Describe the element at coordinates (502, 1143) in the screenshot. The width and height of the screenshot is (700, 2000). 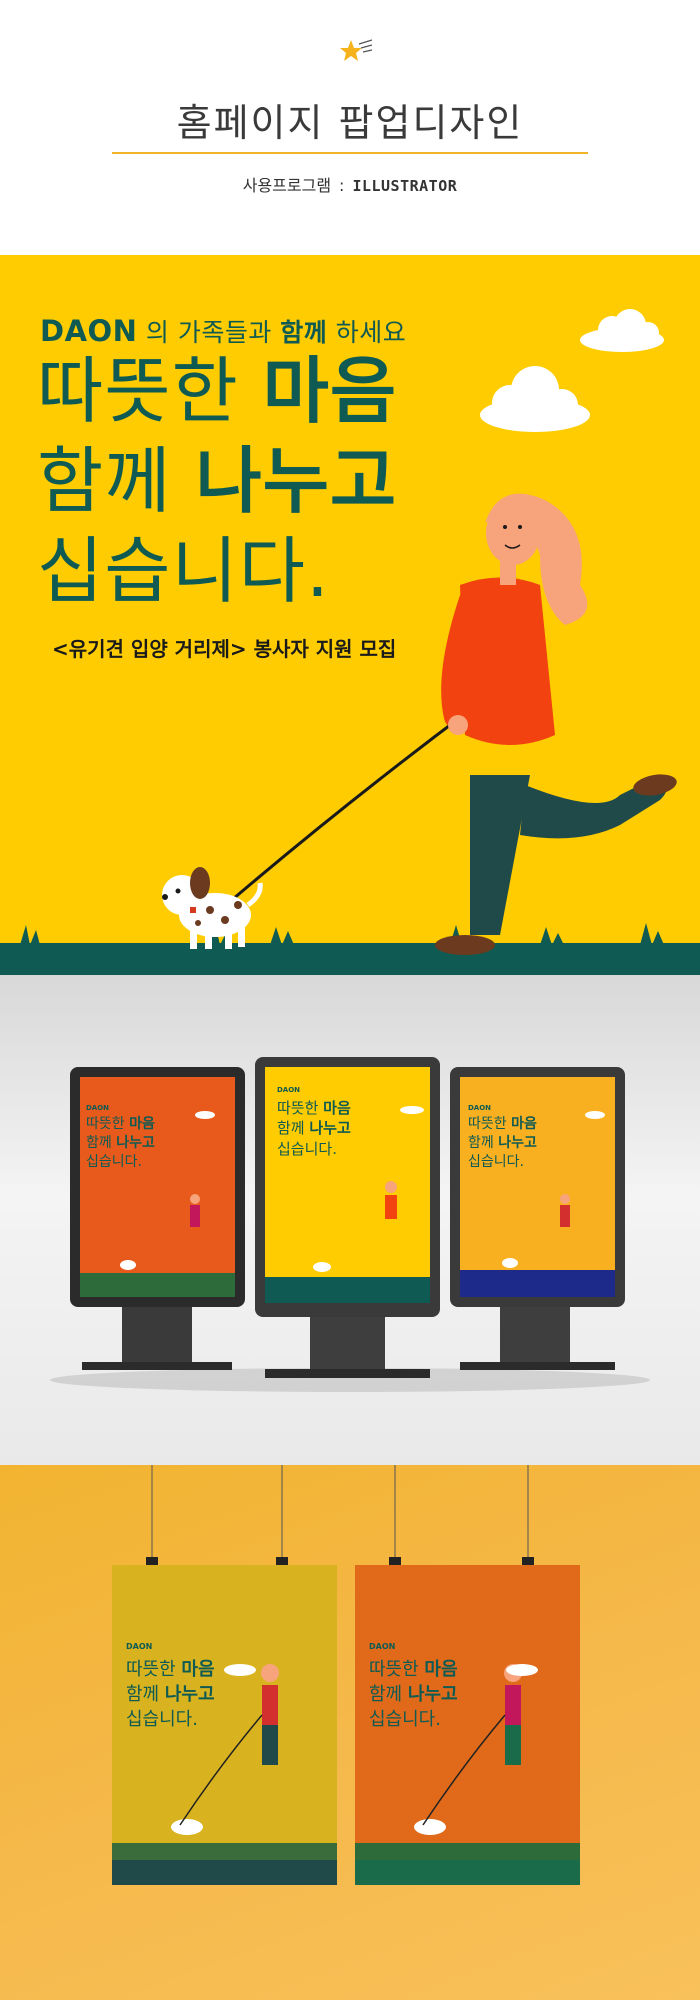
I see `kiosk-right-headline: 따뜻한 마음 함께 나누고 십습니다.` at that location.